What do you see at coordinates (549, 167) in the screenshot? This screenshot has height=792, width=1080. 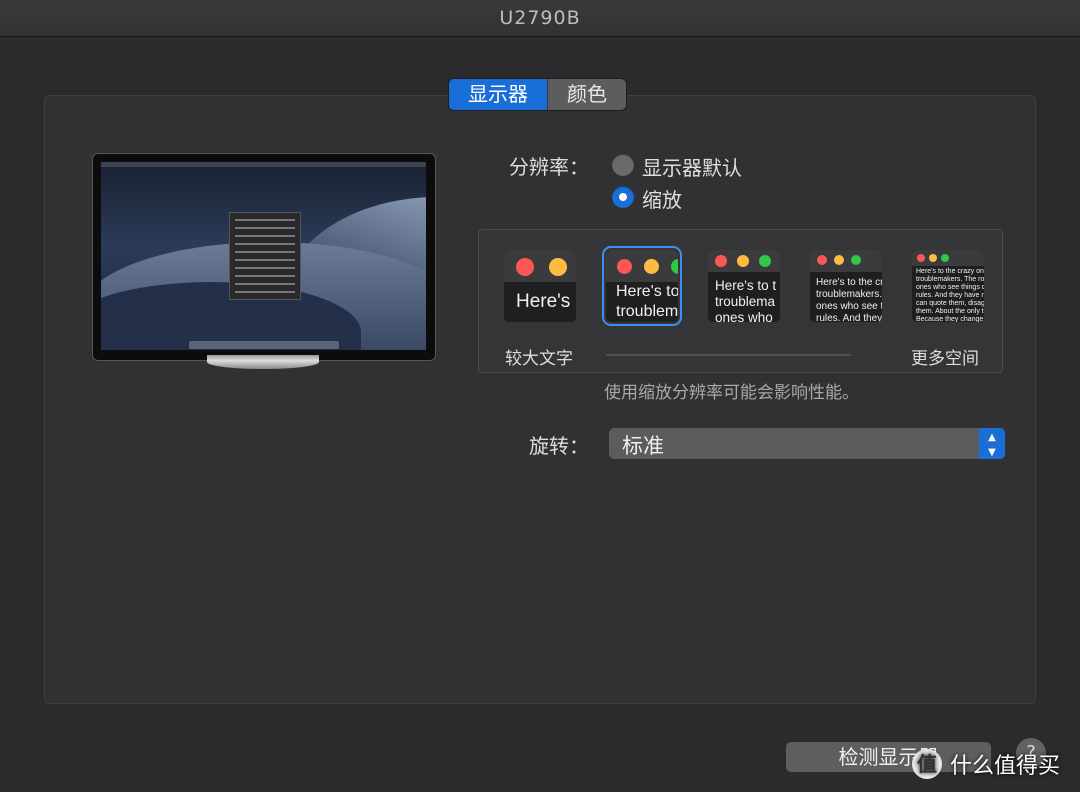 I see `resolution-label: 分辨率：` at bounding box center [549, 167].